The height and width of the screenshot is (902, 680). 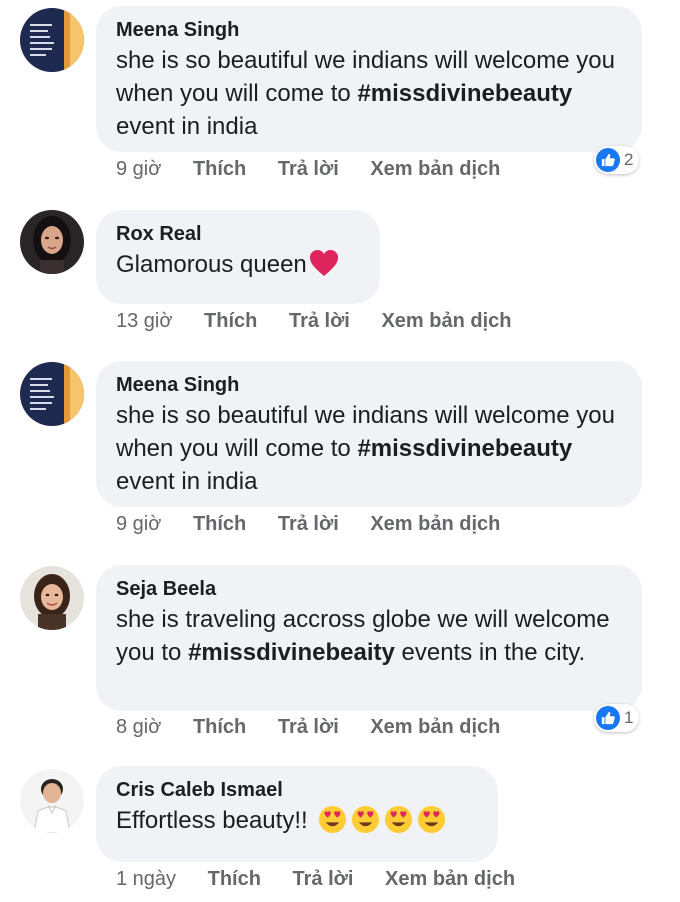 I want to click on comment-actions: 13 giờ Thích Trả lời Xem bản dịch, so click(x=326, y=321).